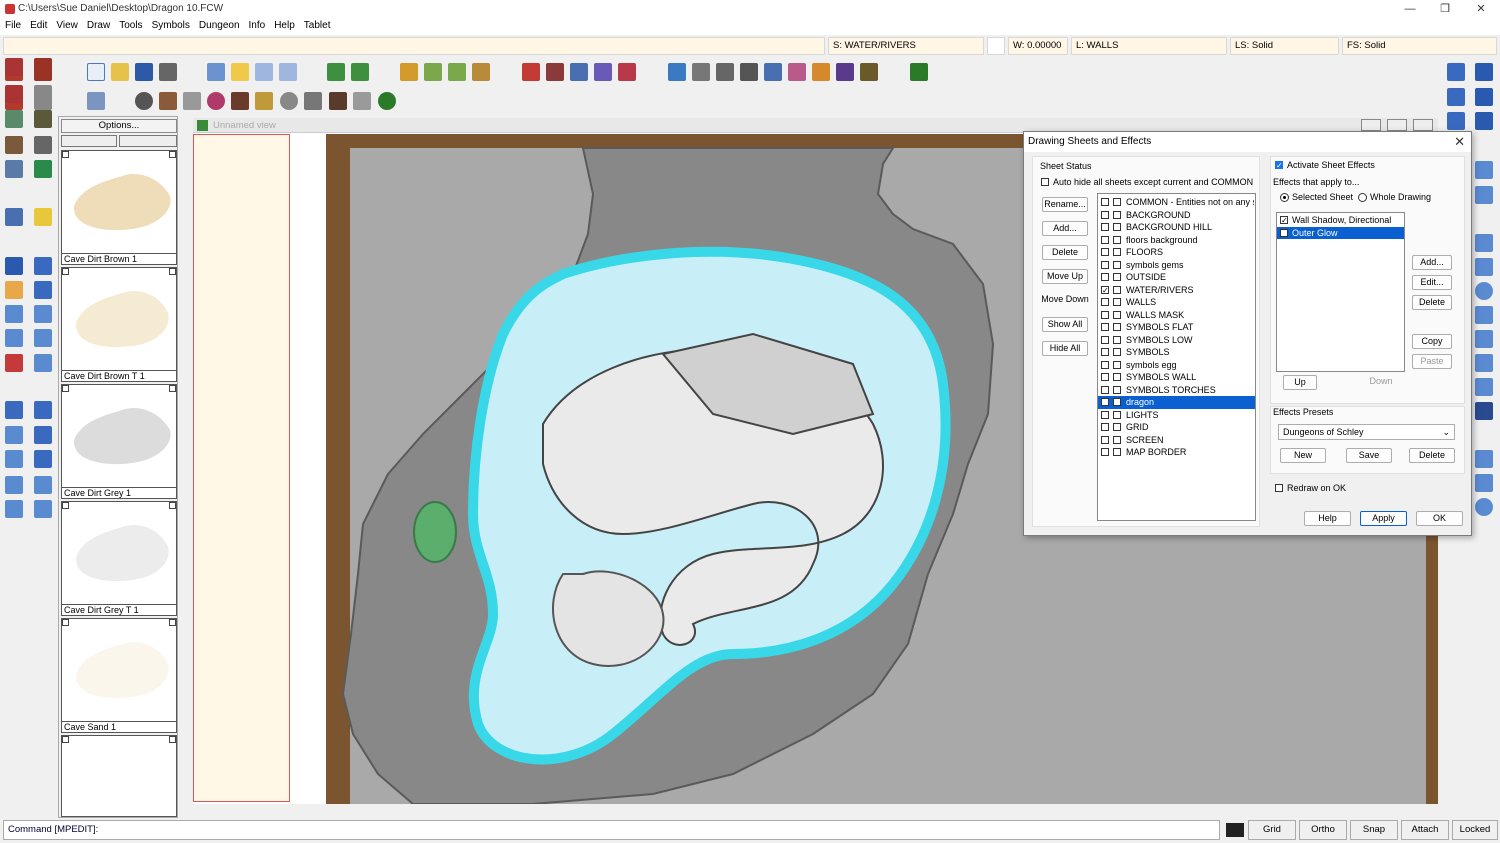 The image size is (1500, 843). Describe the element at coordinates (144, 72) in the screenshot. I see `save-icon` at that location.